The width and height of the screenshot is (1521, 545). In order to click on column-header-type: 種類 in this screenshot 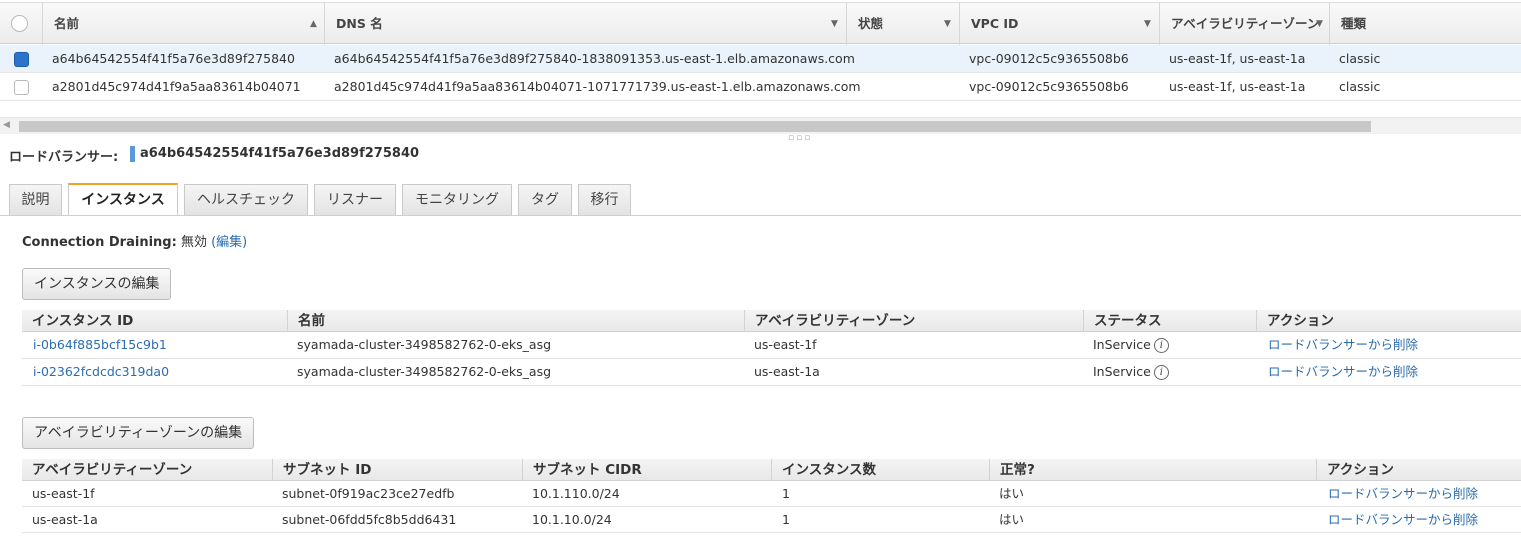, I will do `click(1425, 24)`.